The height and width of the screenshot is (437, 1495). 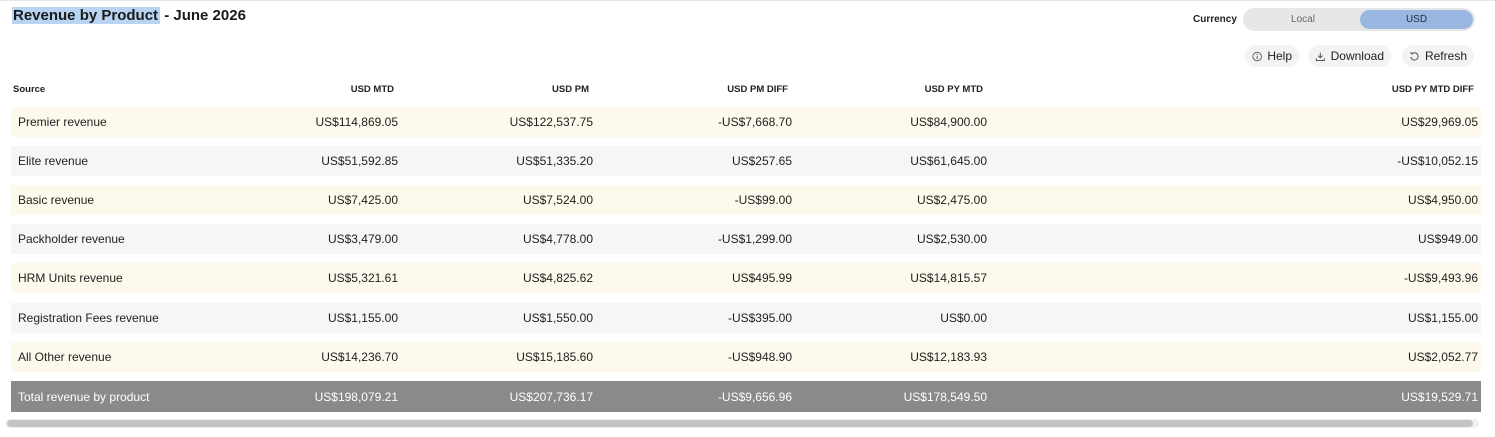 I want to click on help-button: Help, so click(x=1272, y=56).